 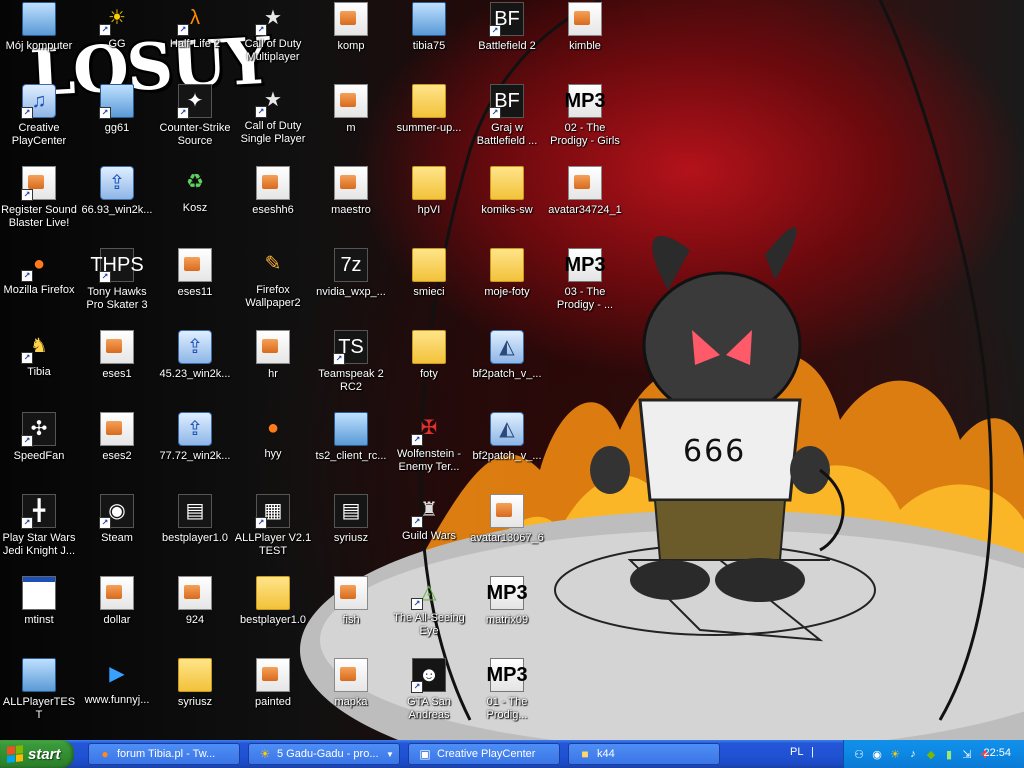 What do you see at coordinates (585, 210) in the screenshot?
I see `desktop-icon-label: avatar34724_1` at bounding box center [585, 210].